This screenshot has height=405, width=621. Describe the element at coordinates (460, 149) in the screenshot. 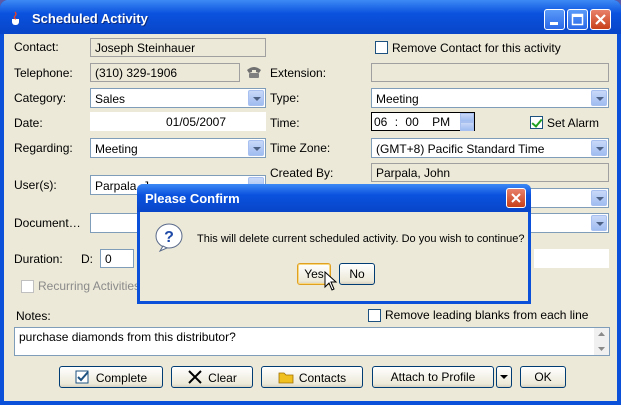

I see `timezone-value: (GMT+8) Pacific Standard Time` at that location.